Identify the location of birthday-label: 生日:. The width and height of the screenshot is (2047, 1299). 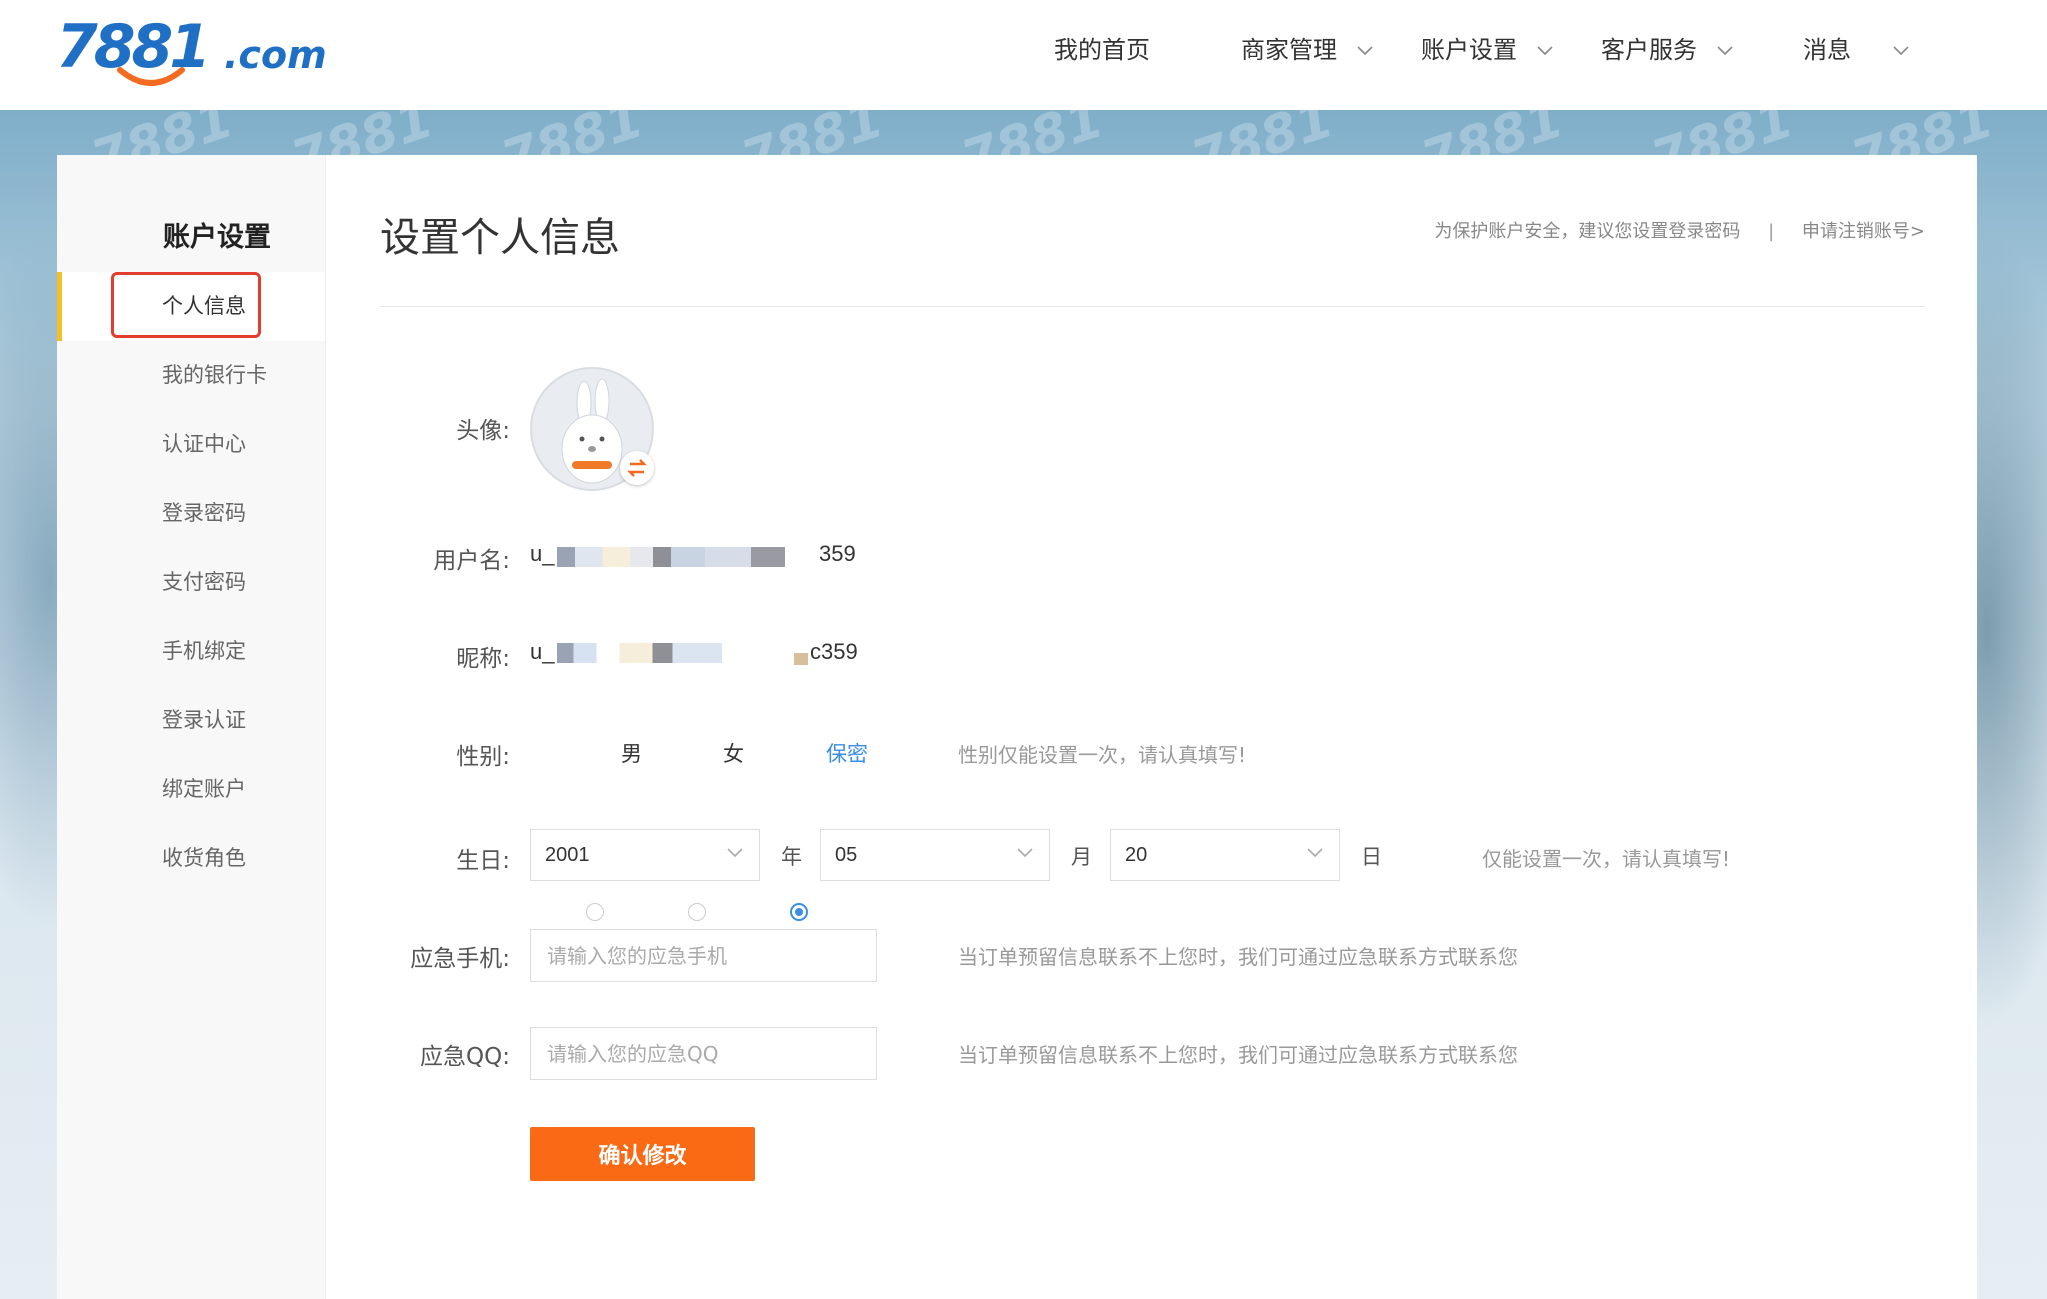
(483, 861).